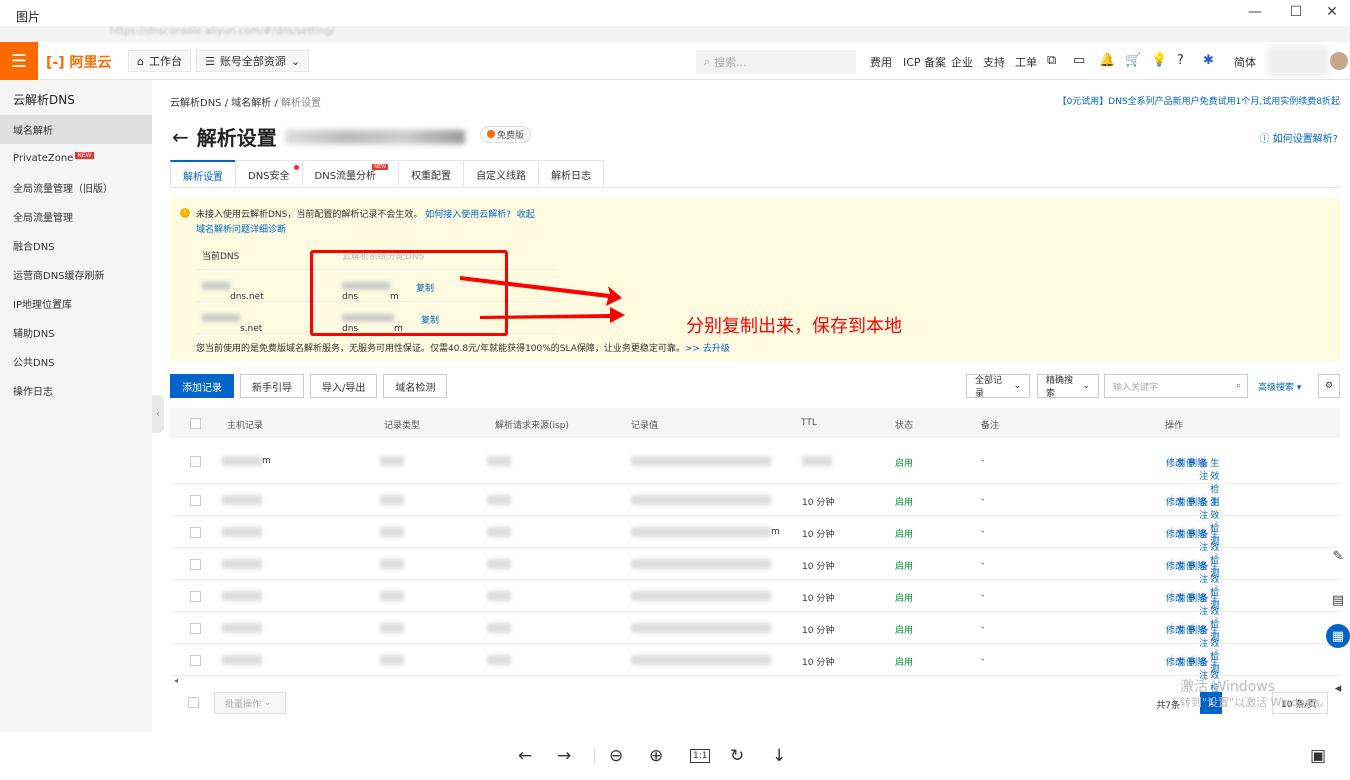  Describe the element at coordinates (656, 756) in the screenshot. I see `zoom-in-icon: ⊕` at that location.